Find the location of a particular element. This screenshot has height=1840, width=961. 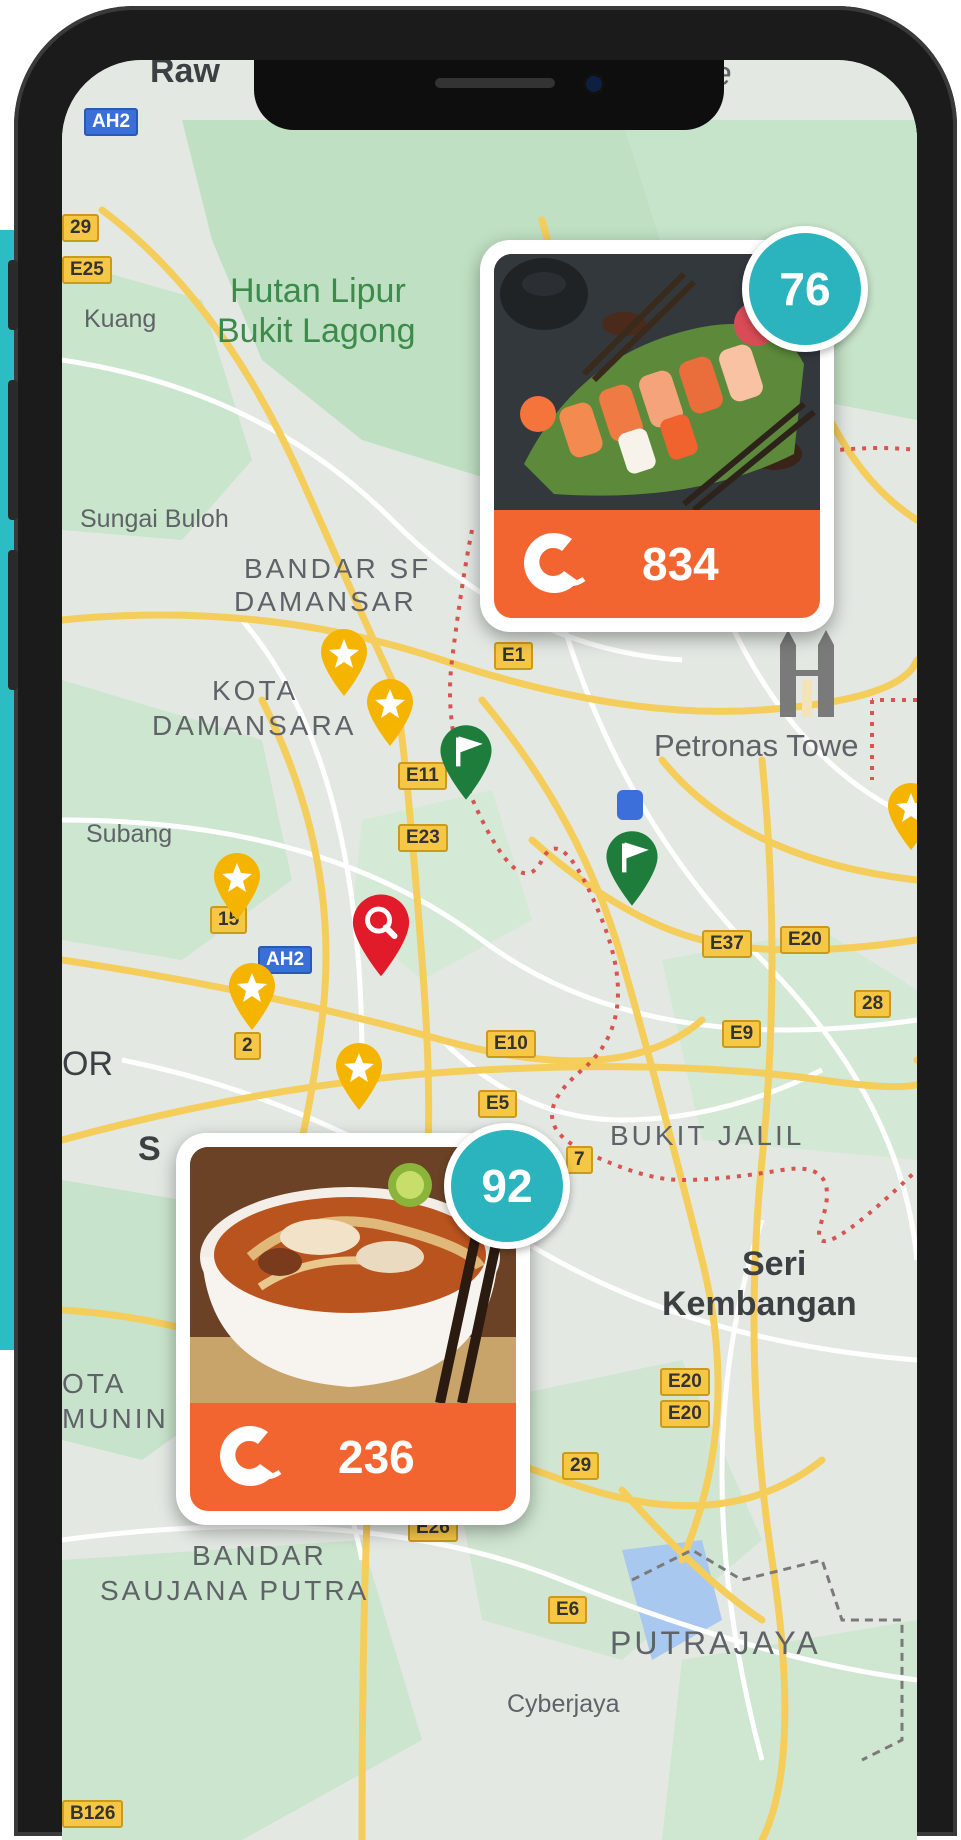

place-label-bandar-saujana-2: SAUJANA PUTRA is located at coordinates (235, 1590).